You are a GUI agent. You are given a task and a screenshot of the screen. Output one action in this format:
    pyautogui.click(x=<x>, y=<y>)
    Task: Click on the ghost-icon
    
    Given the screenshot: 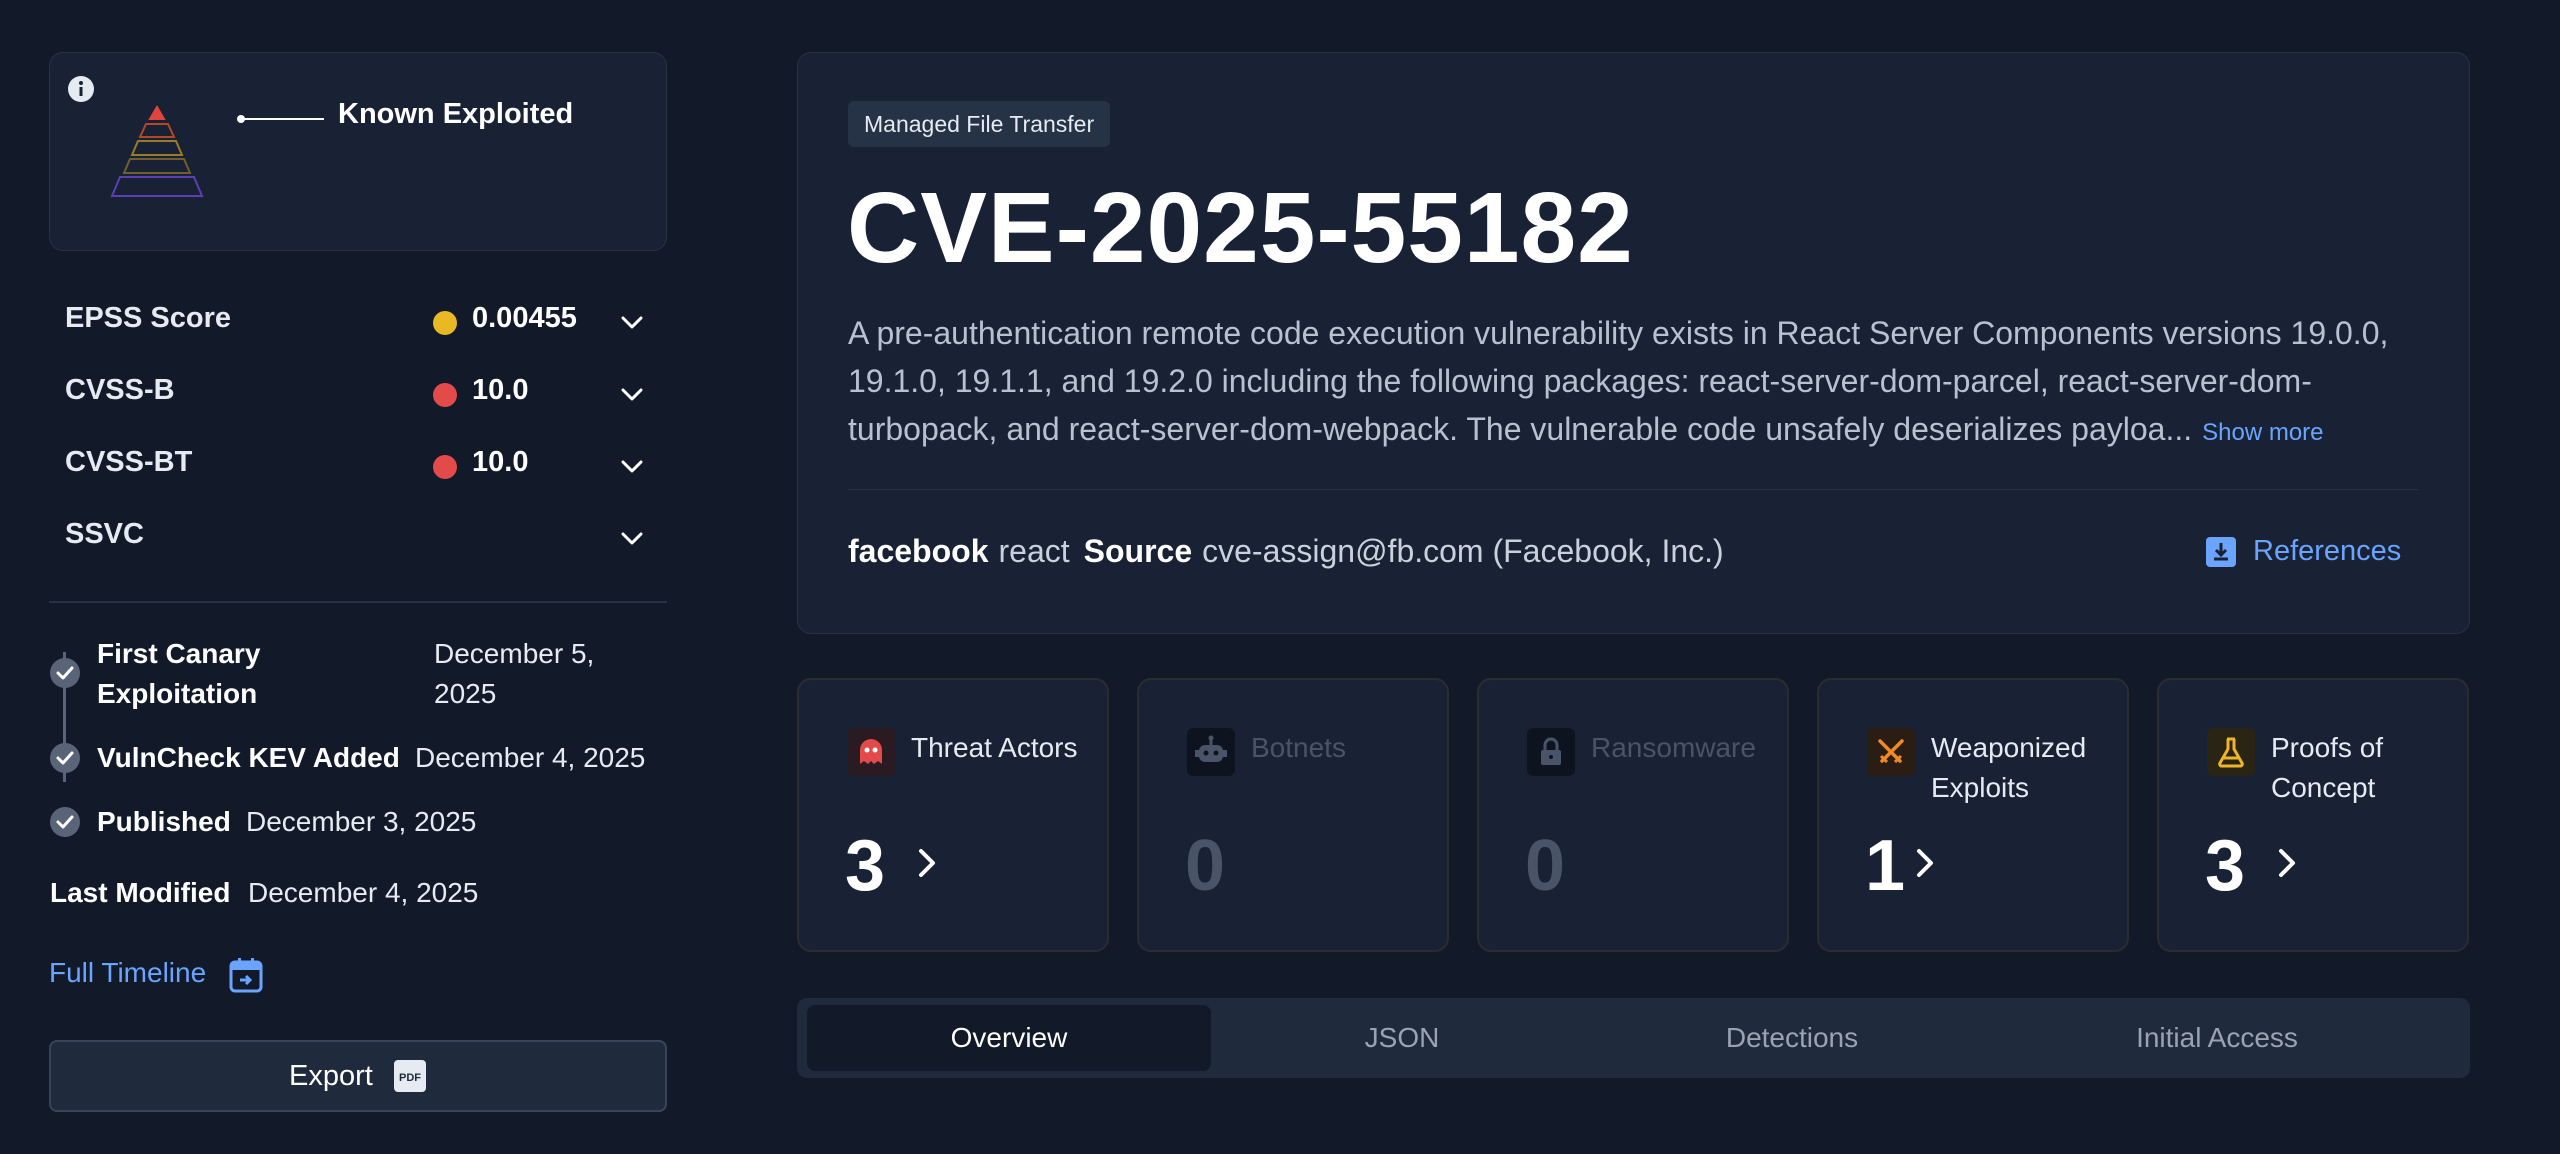 What is the action you would take?
    pyautogui.click(x=871, y=752)
    